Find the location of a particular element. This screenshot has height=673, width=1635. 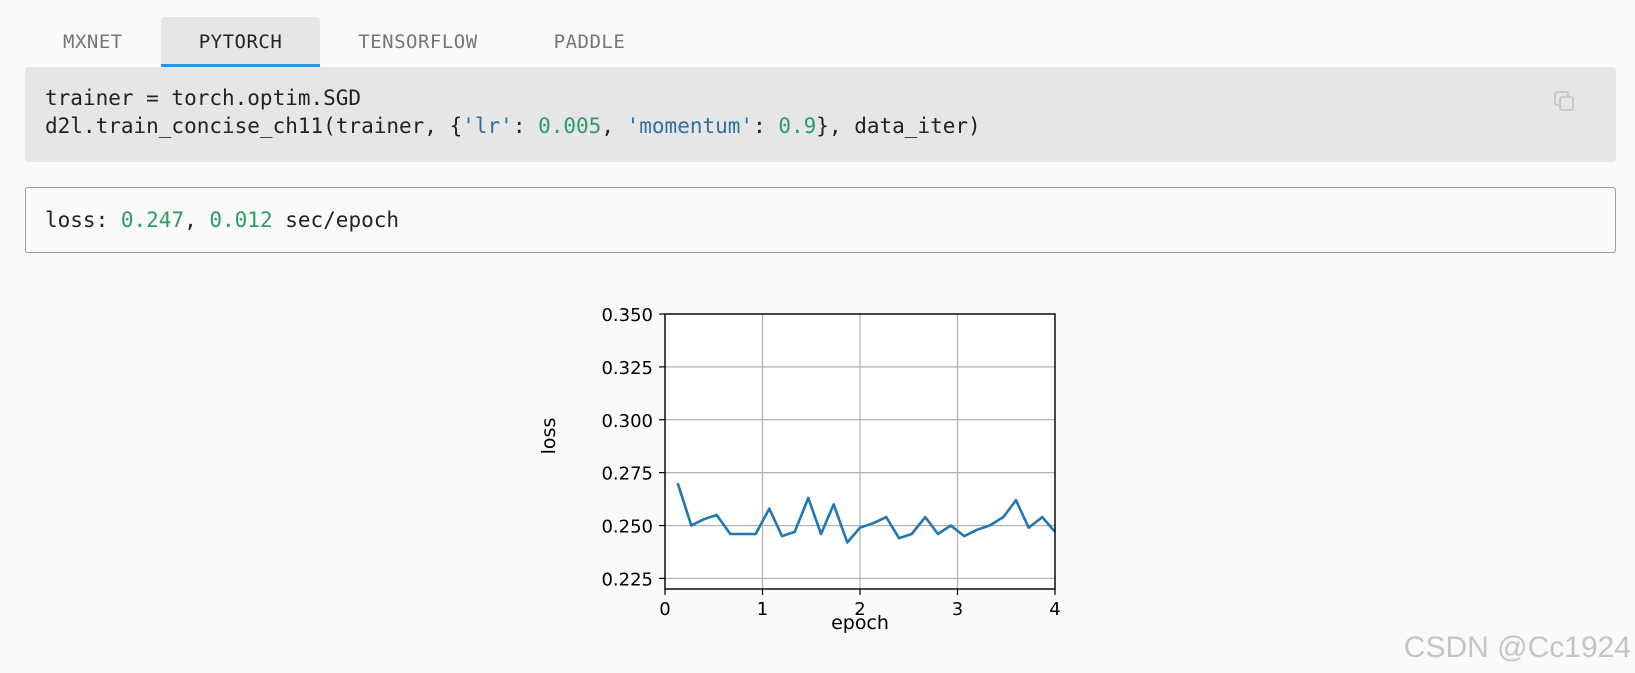

x-tick-label: 4 is located at coordinates (1054, 609).